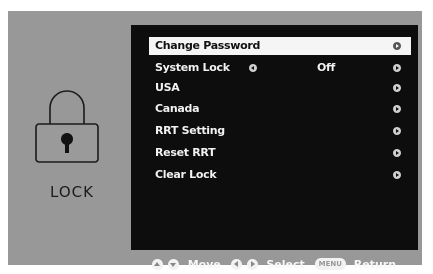  What do you see at coordinates (167, 87) in the screenshot?
I see `menu-item-label: USA` at bounding box center [167, 87].